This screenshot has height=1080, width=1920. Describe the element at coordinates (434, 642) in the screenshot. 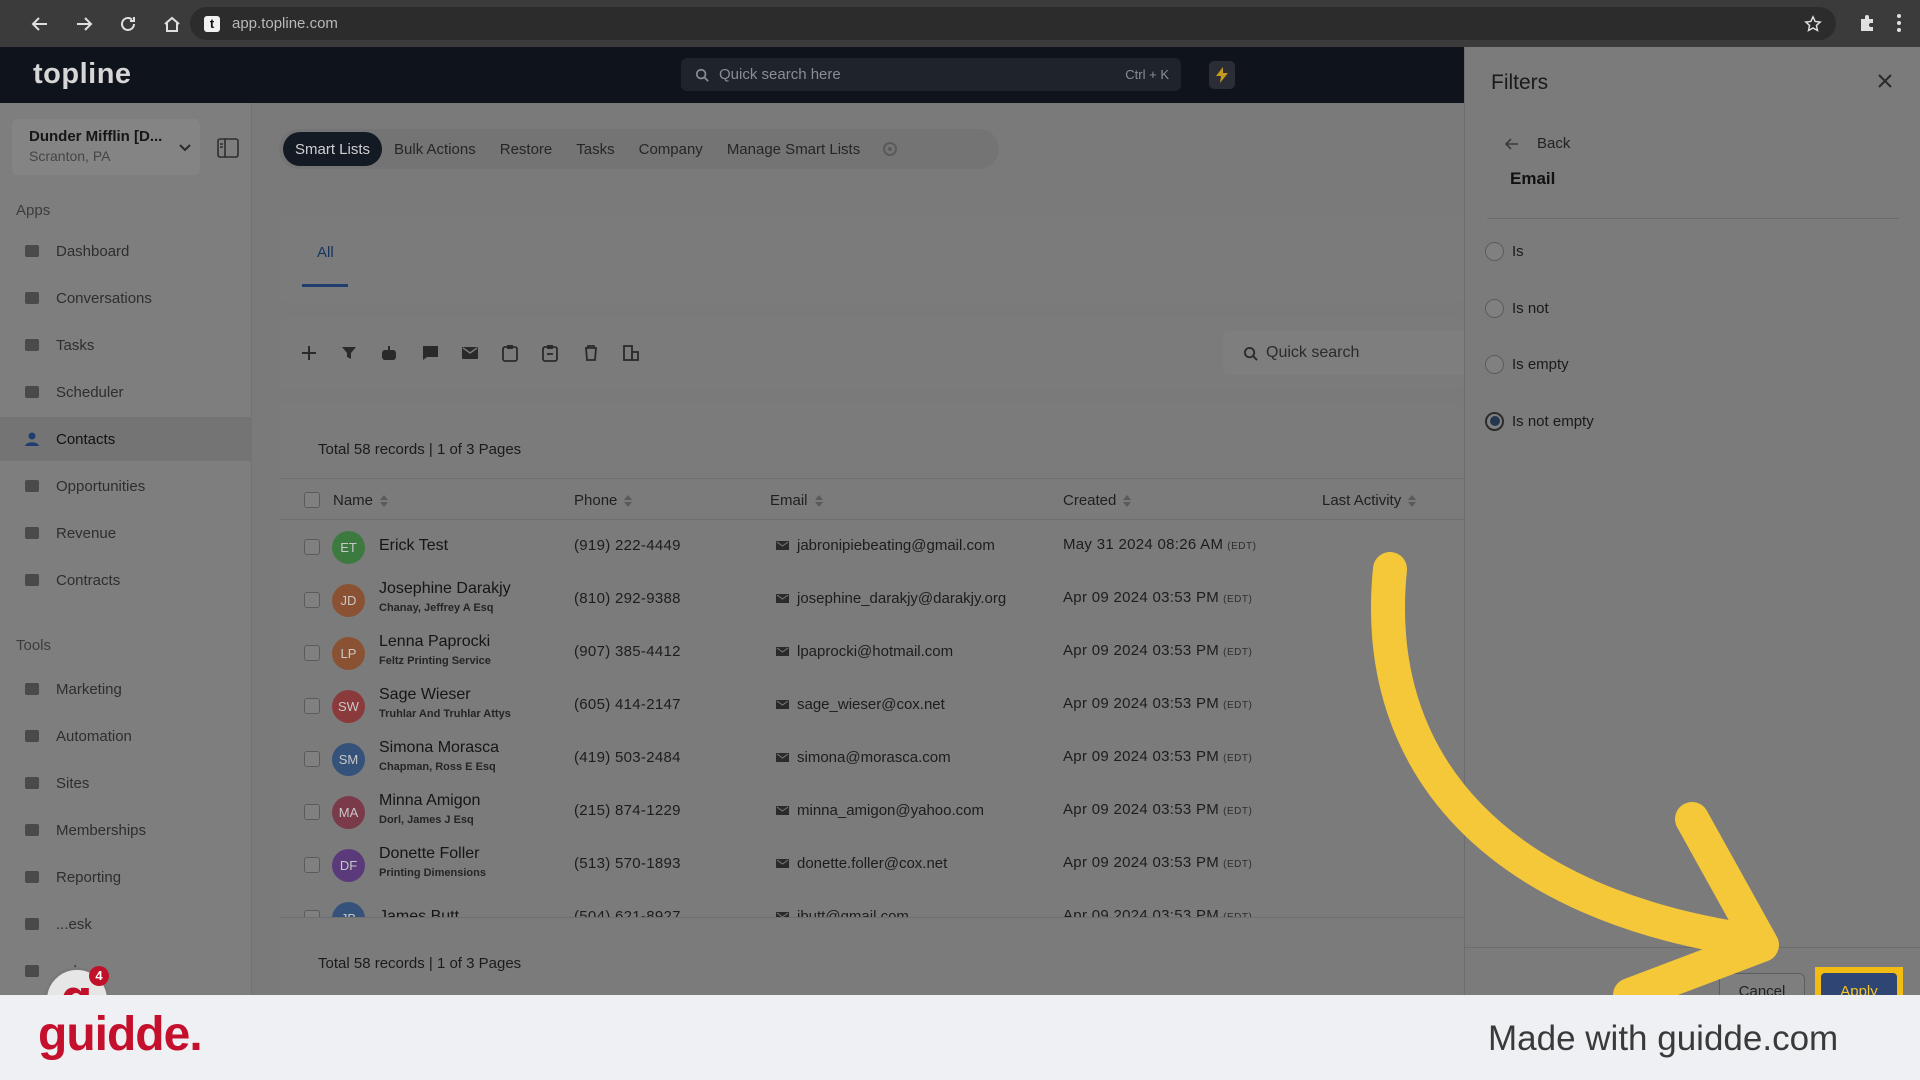

I see `contact-name: Lenna Paprocki` at that location.